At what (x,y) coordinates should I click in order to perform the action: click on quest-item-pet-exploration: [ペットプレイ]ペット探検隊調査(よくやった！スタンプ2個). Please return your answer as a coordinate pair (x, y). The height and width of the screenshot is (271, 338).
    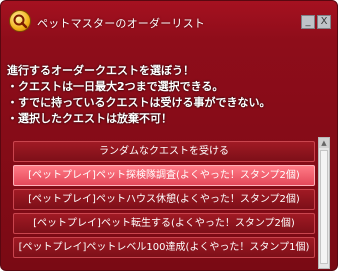
    Looking at the image, I should click on (164, 175).